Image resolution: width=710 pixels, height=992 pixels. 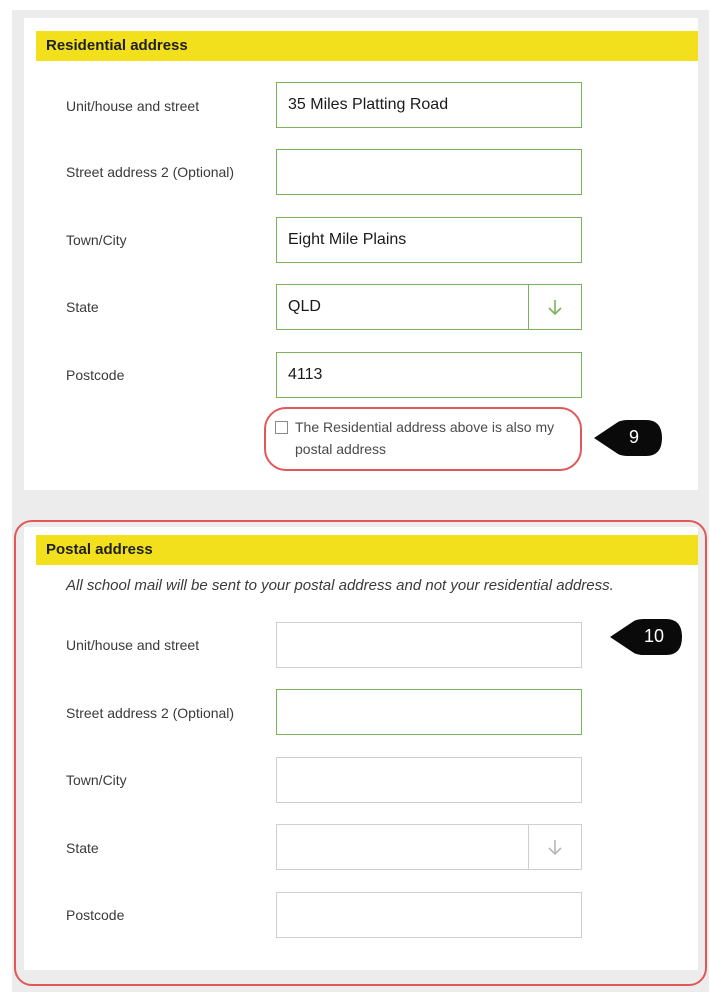 What do you see at coordinates (133, 106) in the screenshot?
I see `res-street-label: Unit/house and street` at bounding box center [133, 106].